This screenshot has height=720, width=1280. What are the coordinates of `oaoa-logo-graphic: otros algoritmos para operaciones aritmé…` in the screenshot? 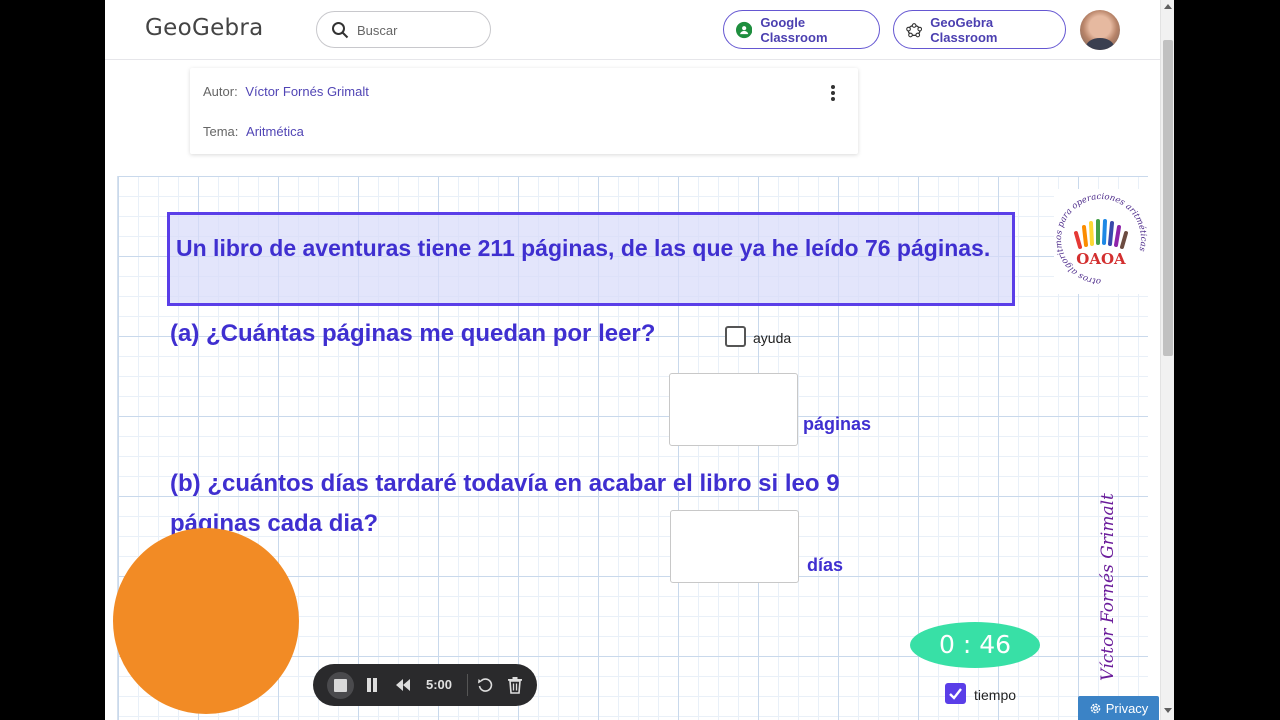 It's located at (1101, 239).